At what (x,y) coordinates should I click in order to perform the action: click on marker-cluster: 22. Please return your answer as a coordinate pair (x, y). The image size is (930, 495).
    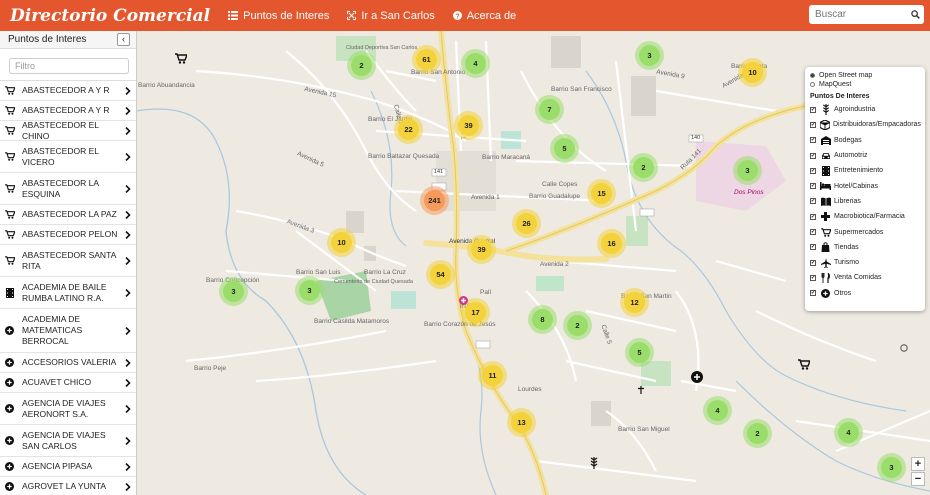
    Looking at the image, I should click on (408, 129).